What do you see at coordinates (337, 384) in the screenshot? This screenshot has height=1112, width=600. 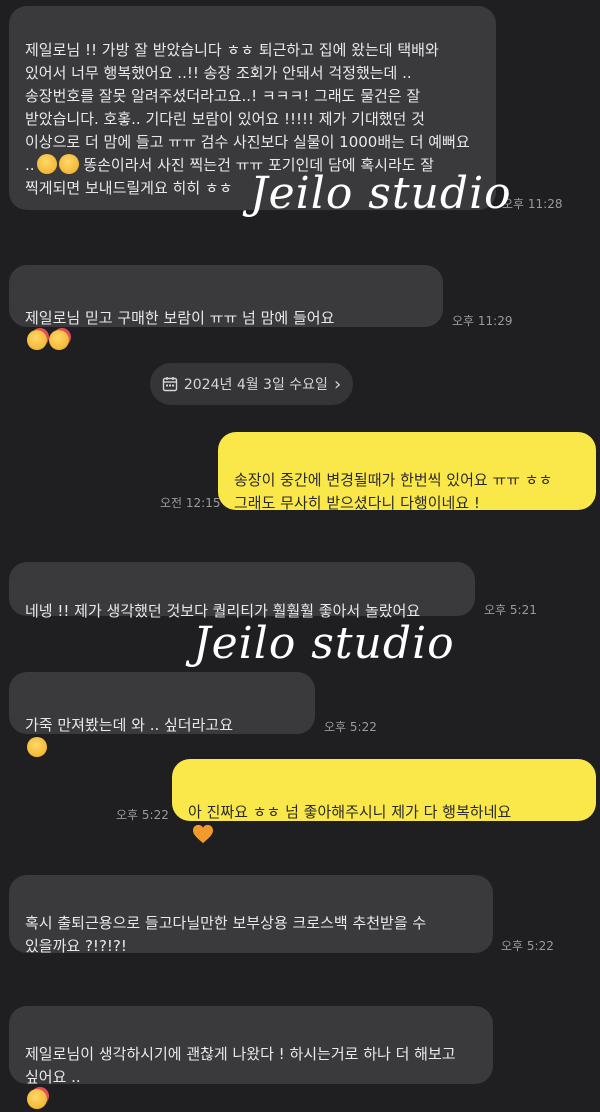 I see `chevron-right-icon: ›` at bounding box center [337, 384].